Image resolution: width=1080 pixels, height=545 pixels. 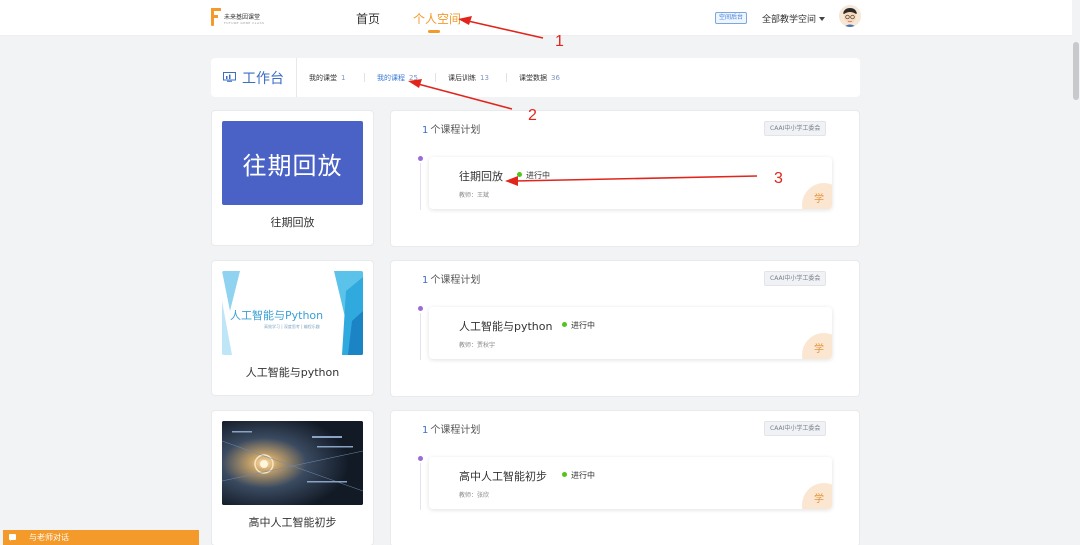 What do you see at coordinates (244, 23) in the screenshot?
I see `logo-subtitle: FUTURE GENE CLASS` at bounding box center [244, 23].